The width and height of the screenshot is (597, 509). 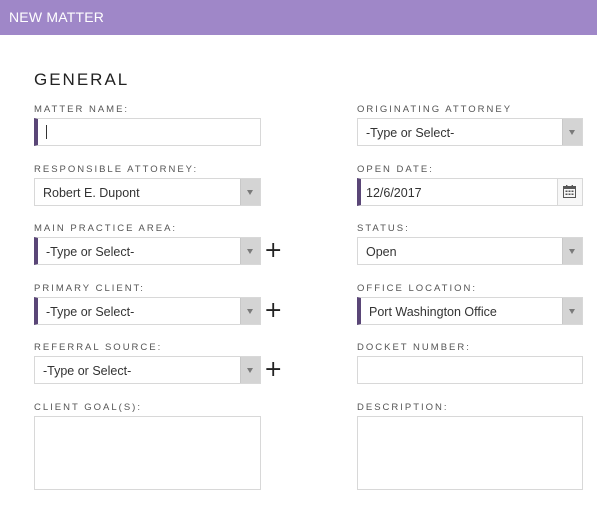 I want to click on originating-attorney-label: ORIGINATING ATTORNEY, so click(x=435, y=109).